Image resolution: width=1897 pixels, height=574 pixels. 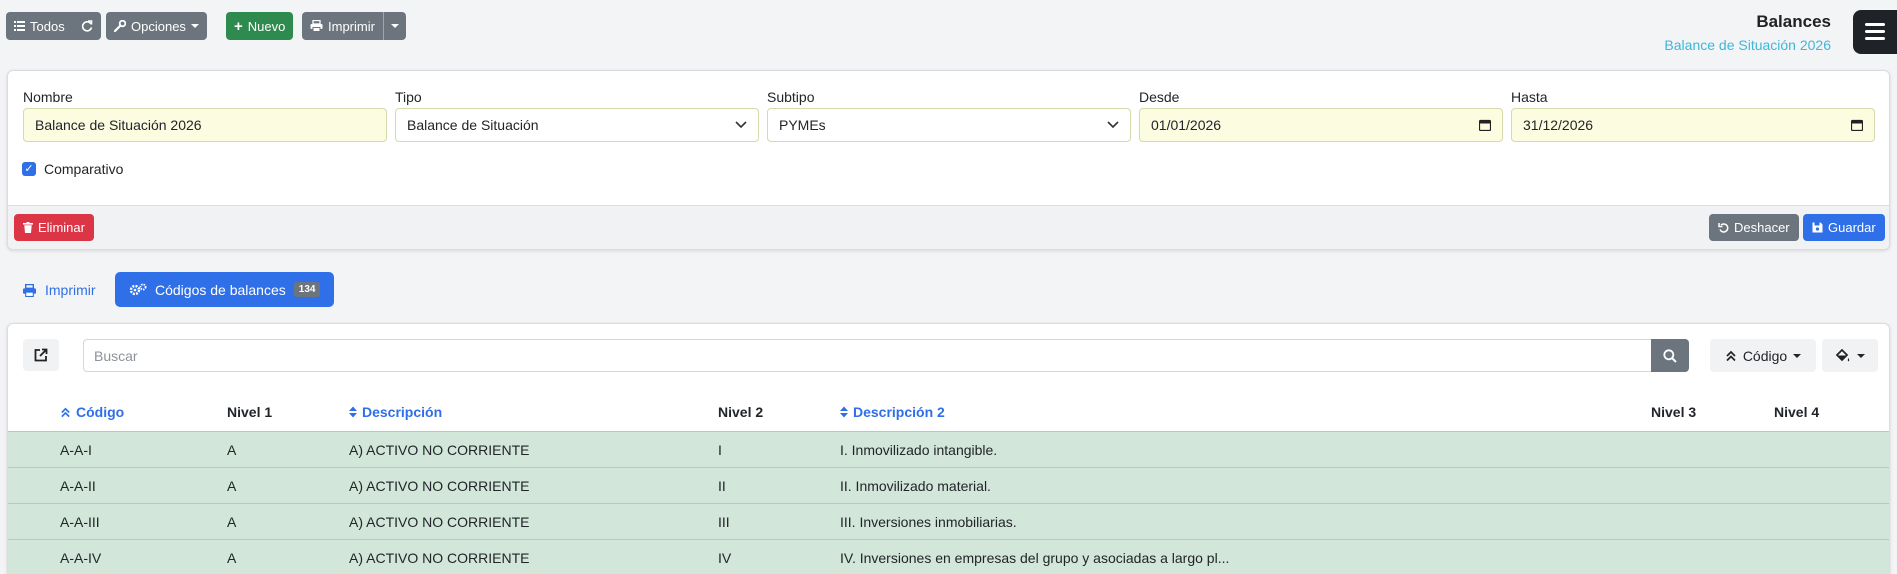 What do you see at coordinates (395, 412) in the screenshot?
I see `column-header-descripcion: Descripción` at bounding box center [395, 412].